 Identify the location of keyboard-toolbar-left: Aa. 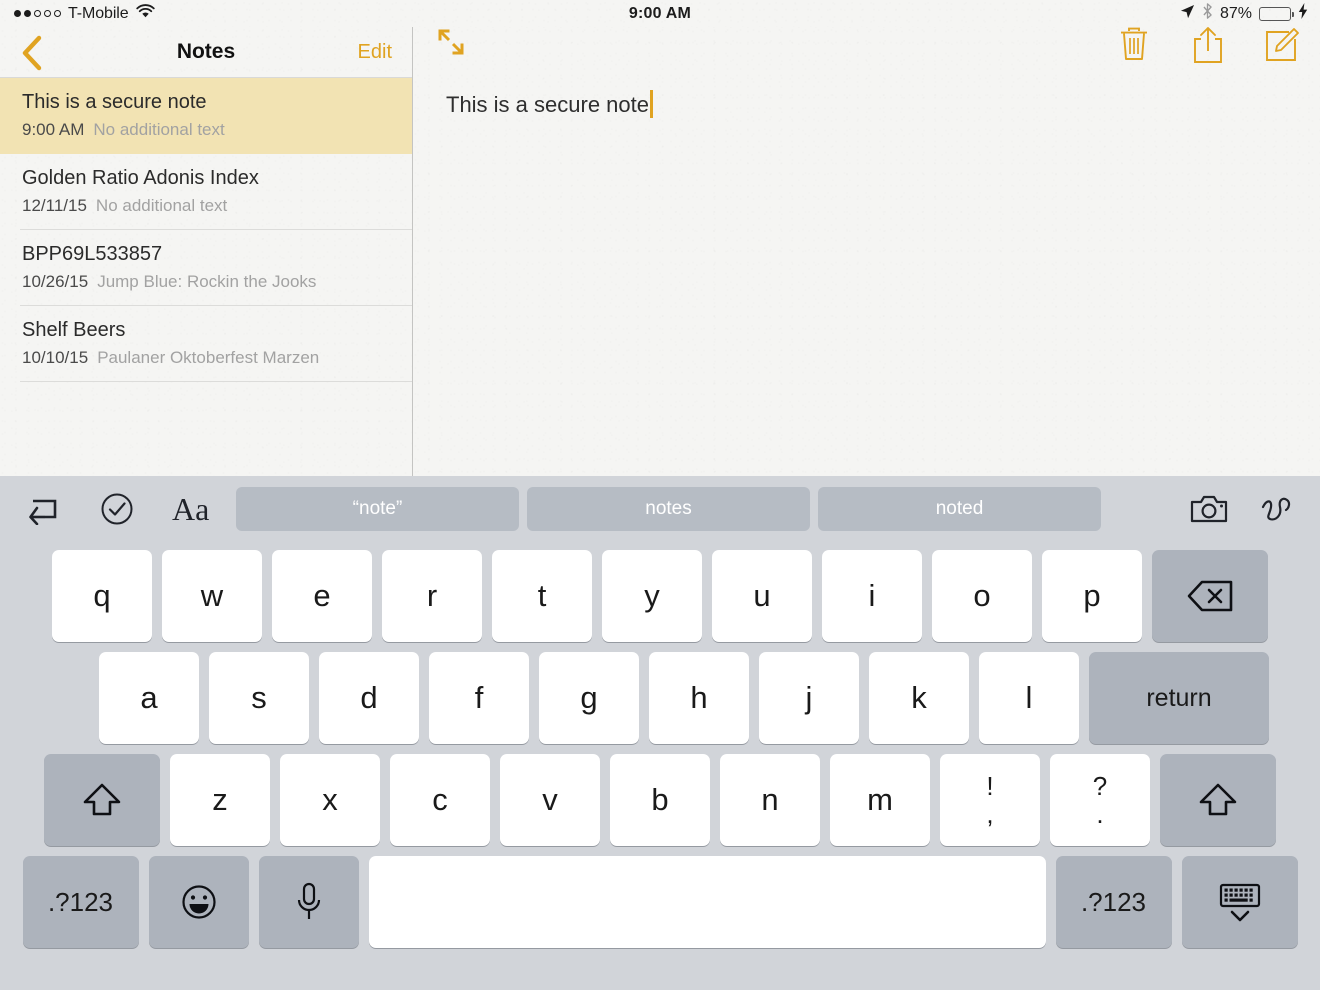
(104, 509).